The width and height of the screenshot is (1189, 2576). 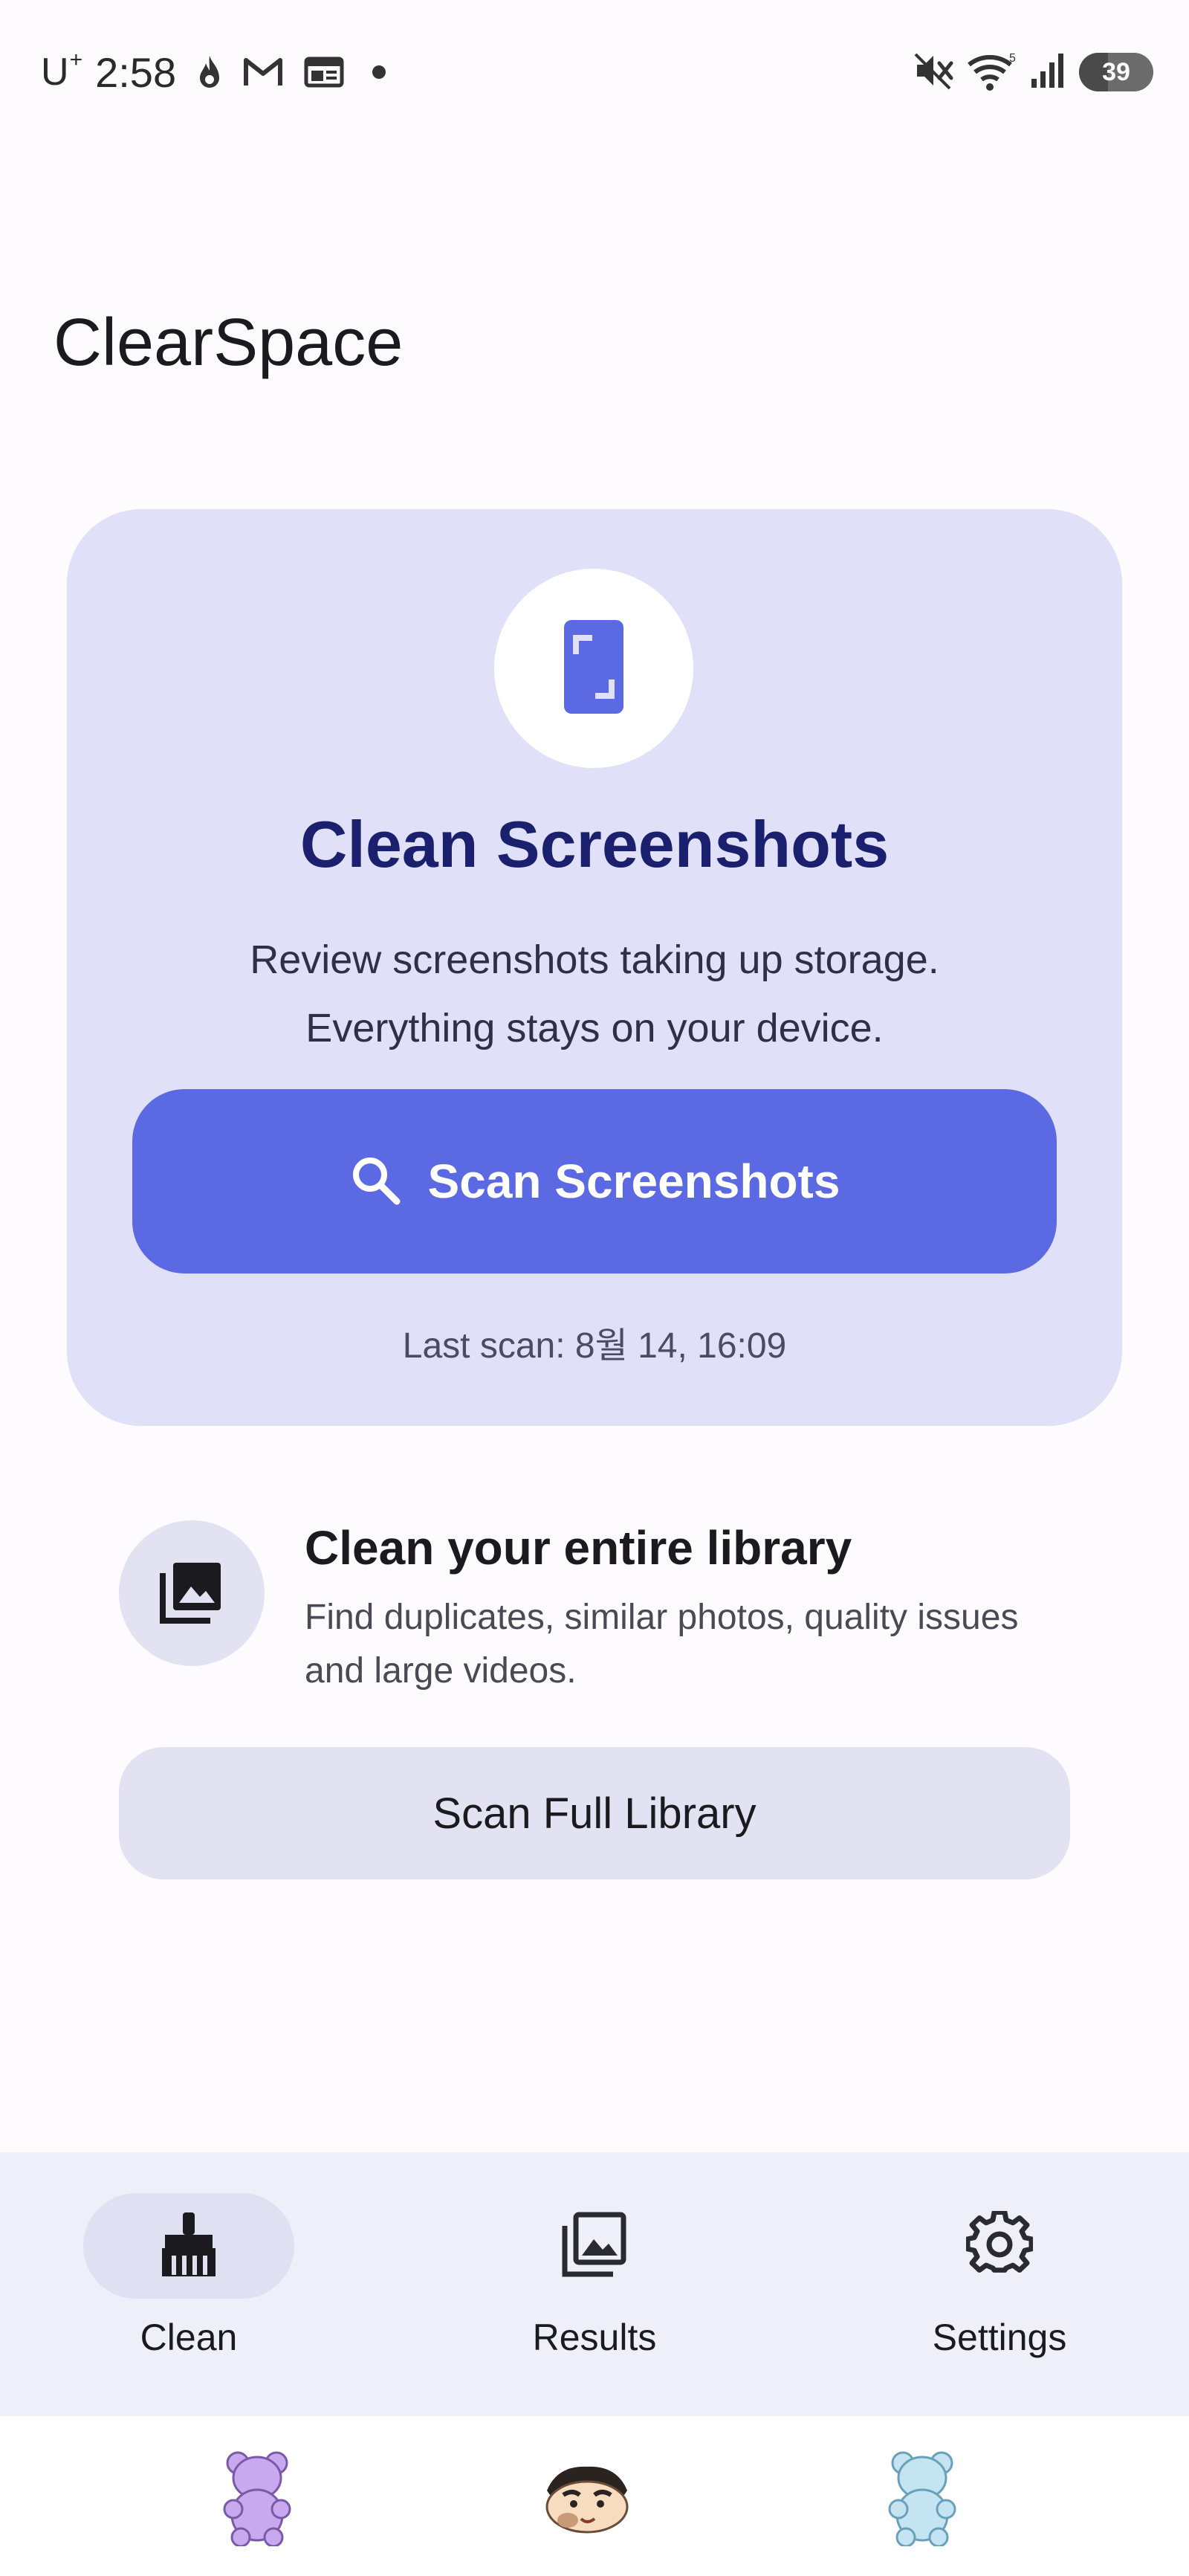 I want to click on wifi-icon: 5, so click(x=992, y=72).